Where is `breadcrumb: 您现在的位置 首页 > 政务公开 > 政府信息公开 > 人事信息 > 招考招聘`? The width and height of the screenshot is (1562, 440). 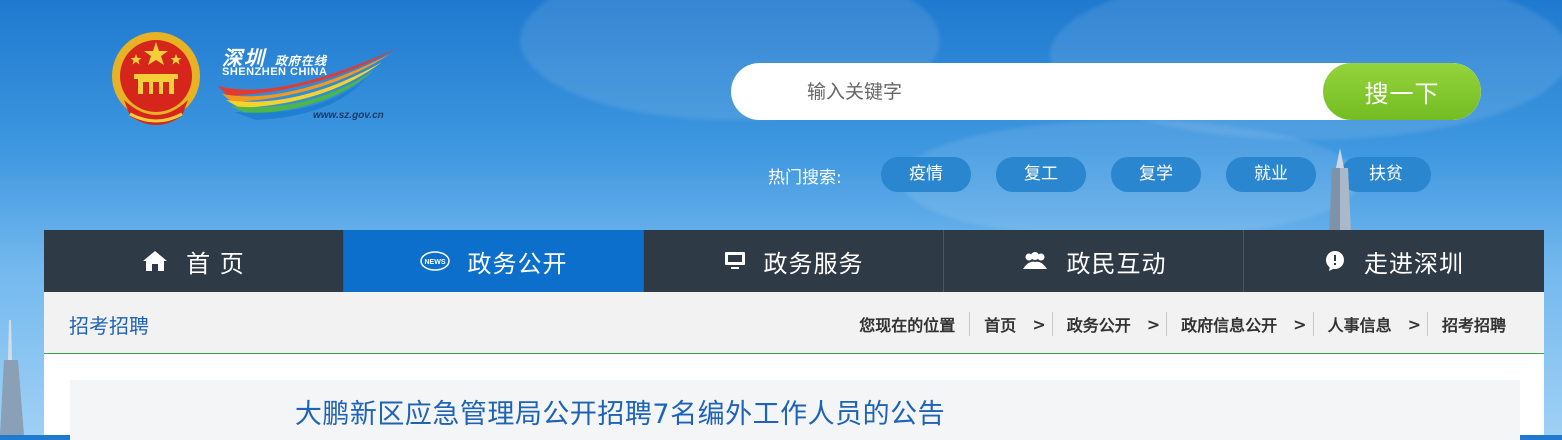
breadcrumb: 您现在的位置 首页 > 政务公开 > 政府信息公开 > 人事信息 > 招考招聘 is located at coordinates (1182, 324).